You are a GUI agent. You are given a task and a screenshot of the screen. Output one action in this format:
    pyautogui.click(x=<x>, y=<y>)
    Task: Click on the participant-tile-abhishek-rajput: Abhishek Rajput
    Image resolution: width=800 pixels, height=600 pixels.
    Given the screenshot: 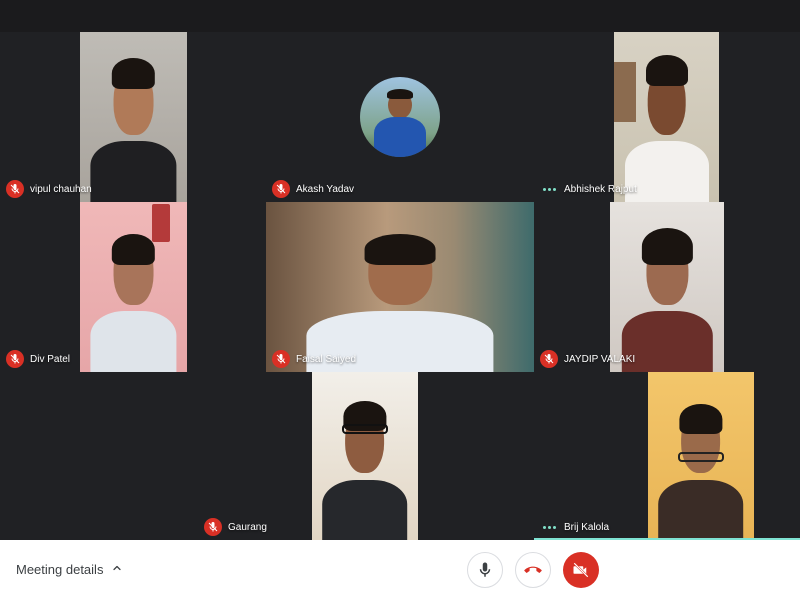 What is the action you would take?
    pyautogui.click(x=667, y=117)
    